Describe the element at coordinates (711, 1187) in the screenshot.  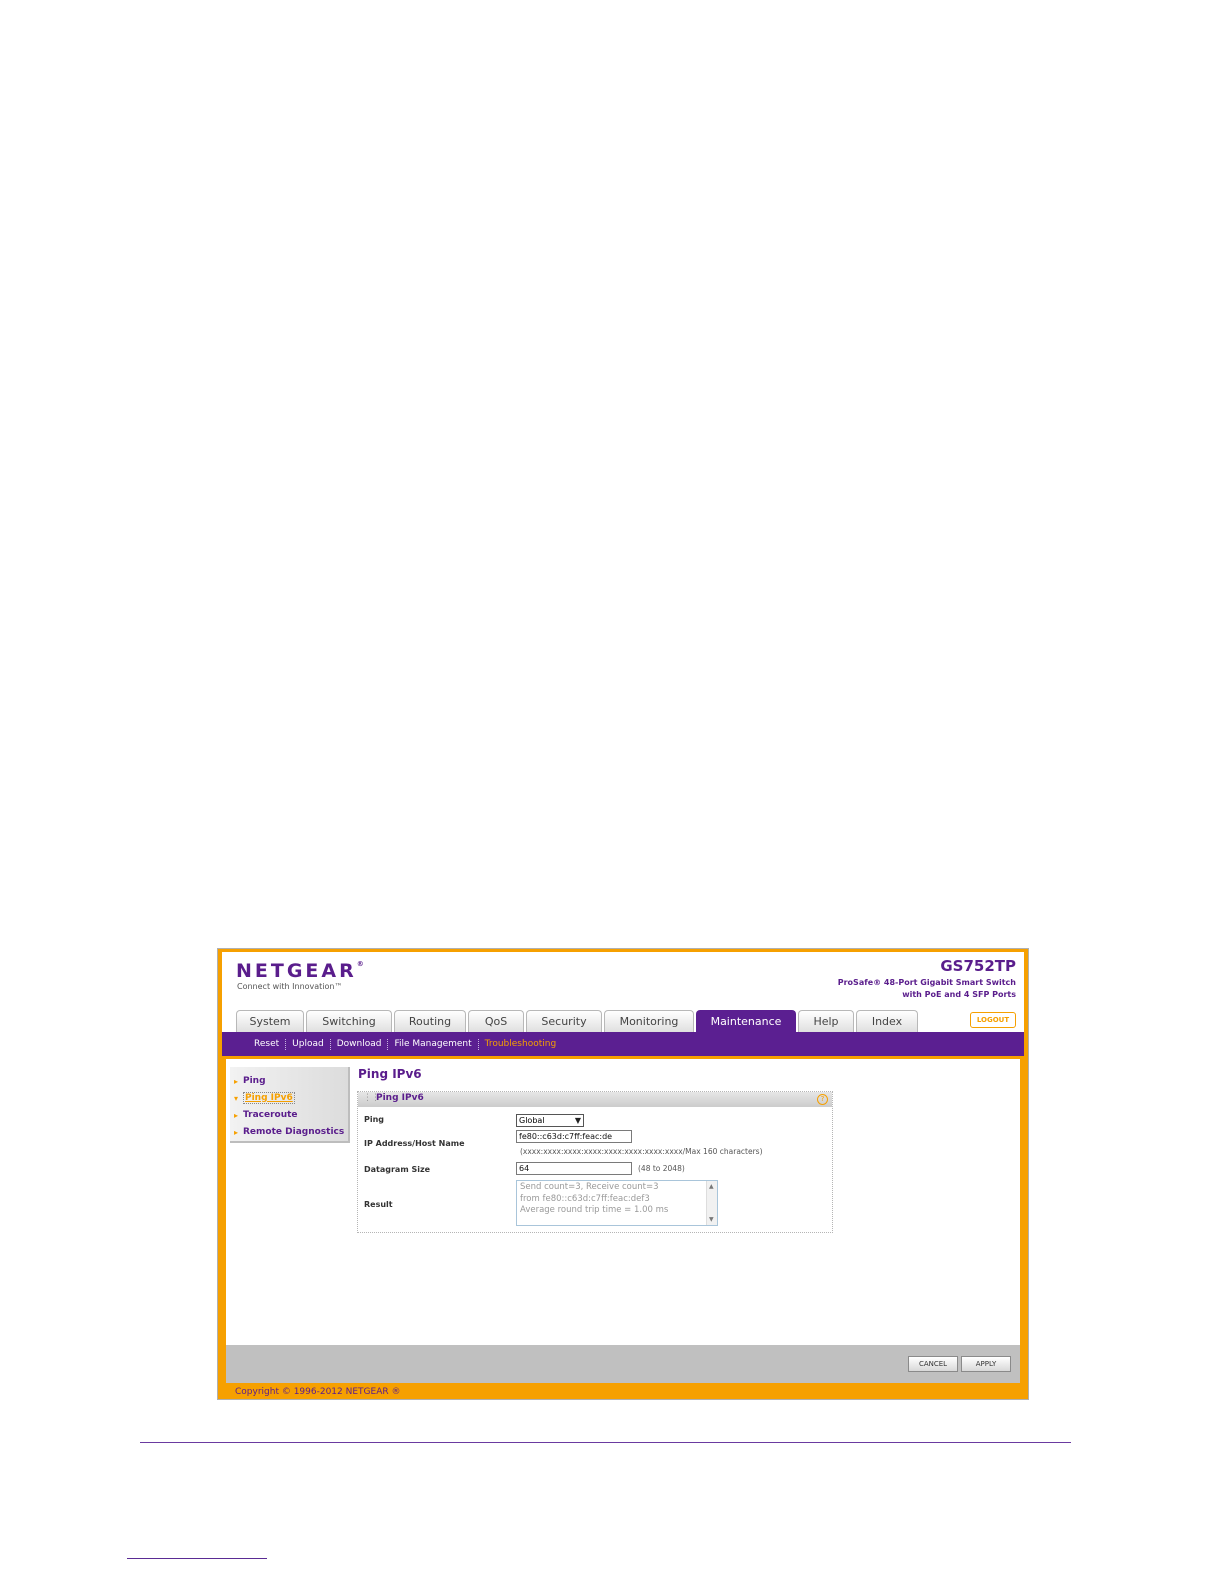
I see `scroll-up-icon: ▲` at that location.